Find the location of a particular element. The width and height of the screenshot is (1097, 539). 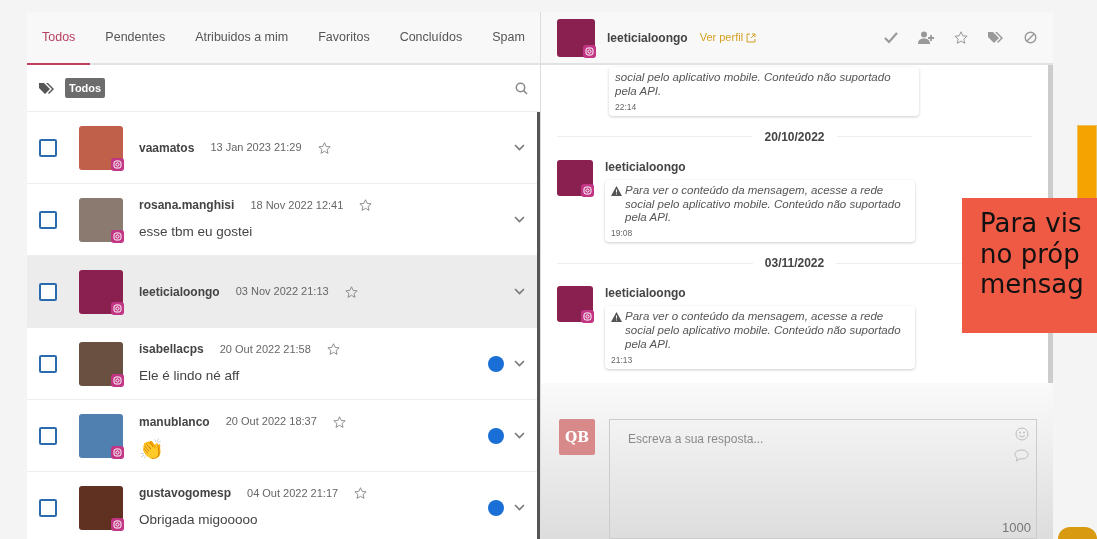

caption-text: Para vis is located at coordinates (1031, 223).